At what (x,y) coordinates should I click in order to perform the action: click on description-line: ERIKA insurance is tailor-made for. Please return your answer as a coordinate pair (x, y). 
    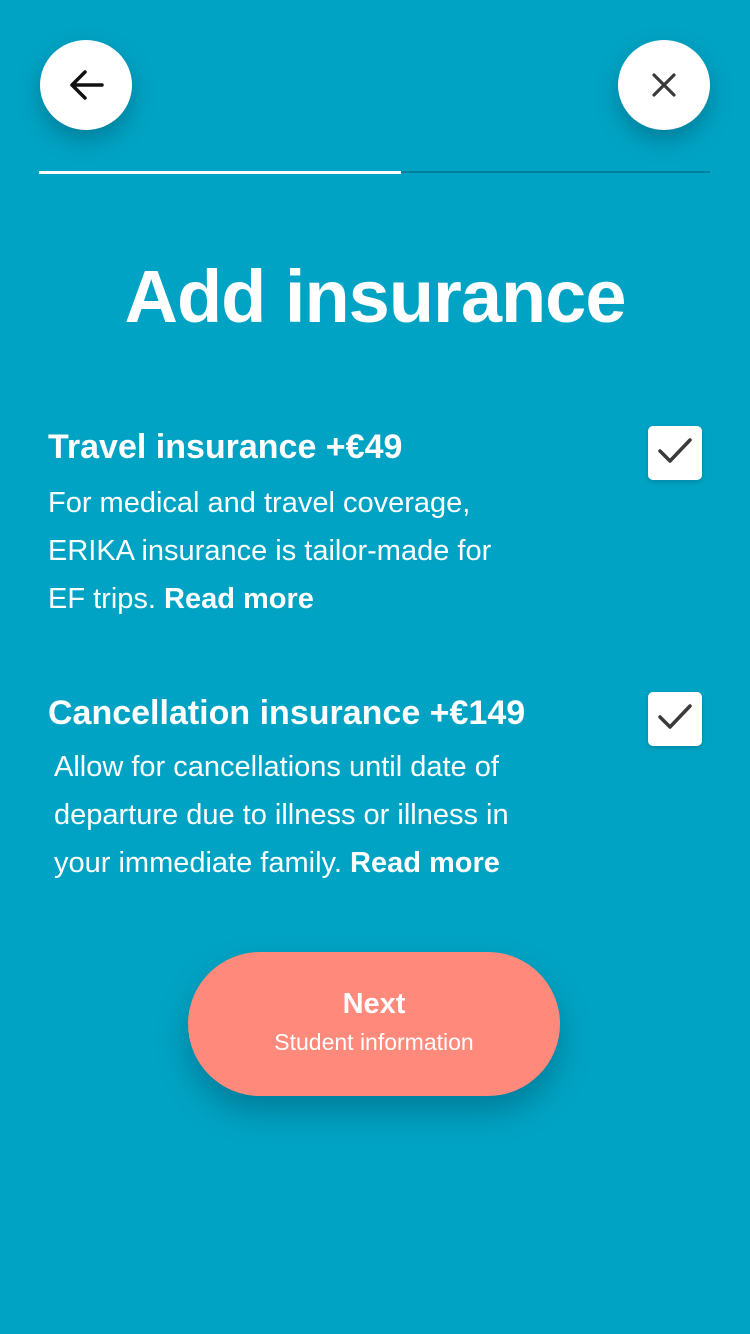
    Looking at the image, I should click on (270, 551).